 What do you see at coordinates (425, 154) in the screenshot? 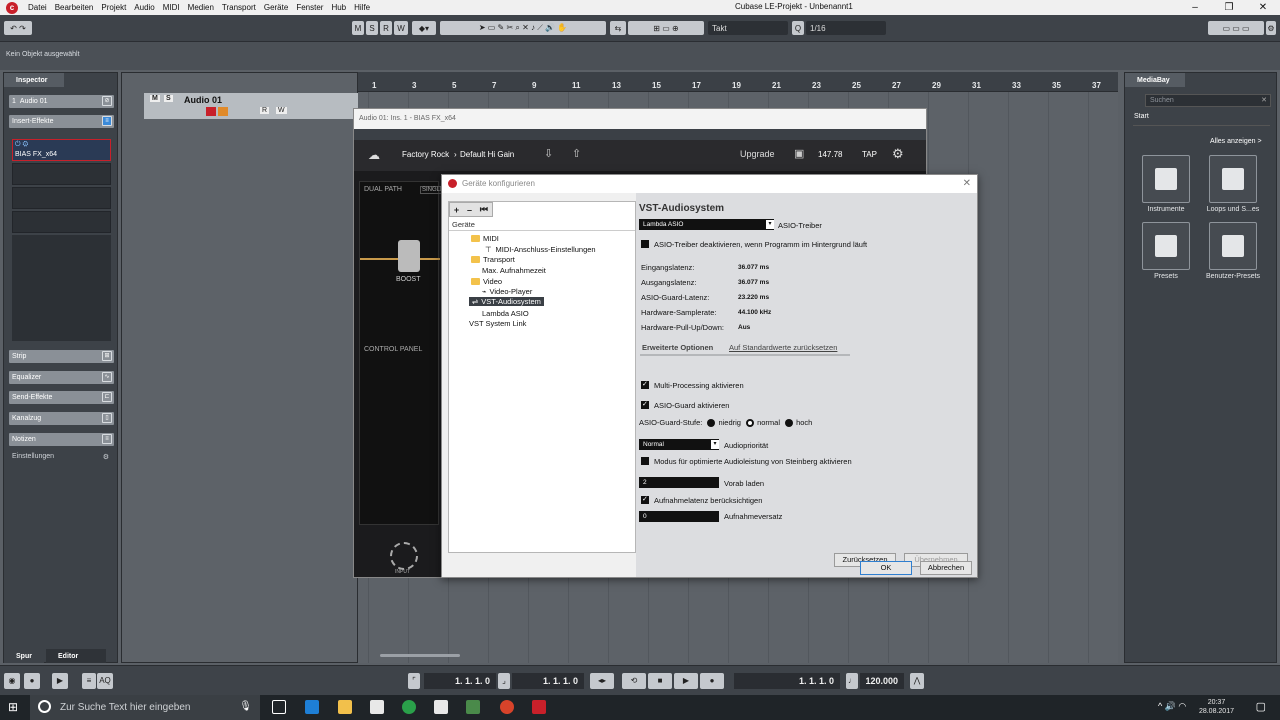
I see `preset-bank: Factory Rock` at bounding box center [425, 154].